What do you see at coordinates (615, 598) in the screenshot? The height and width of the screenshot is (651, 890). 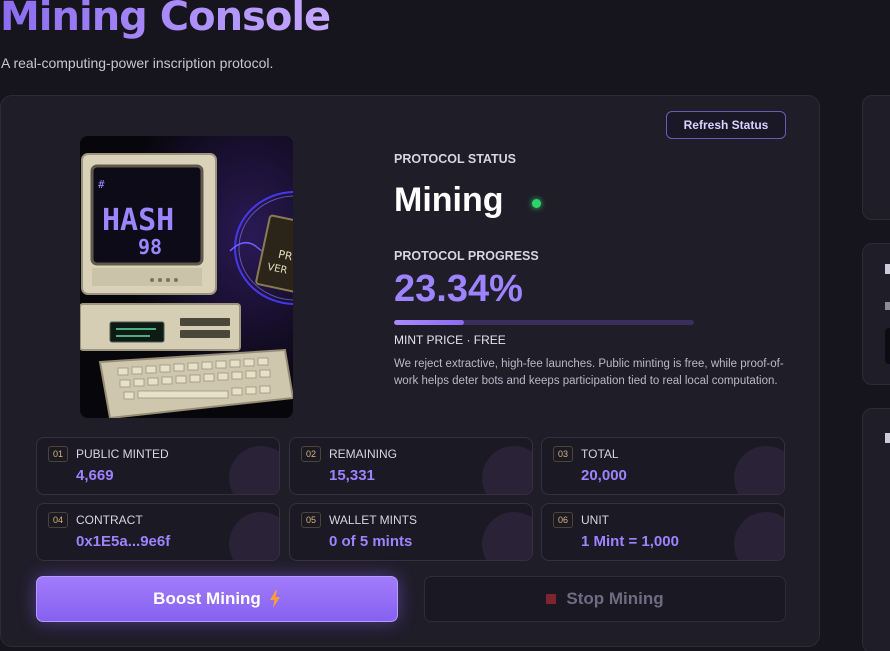 I see `stop-mining-label: Stop Mining` at bounding box center [615, 598].